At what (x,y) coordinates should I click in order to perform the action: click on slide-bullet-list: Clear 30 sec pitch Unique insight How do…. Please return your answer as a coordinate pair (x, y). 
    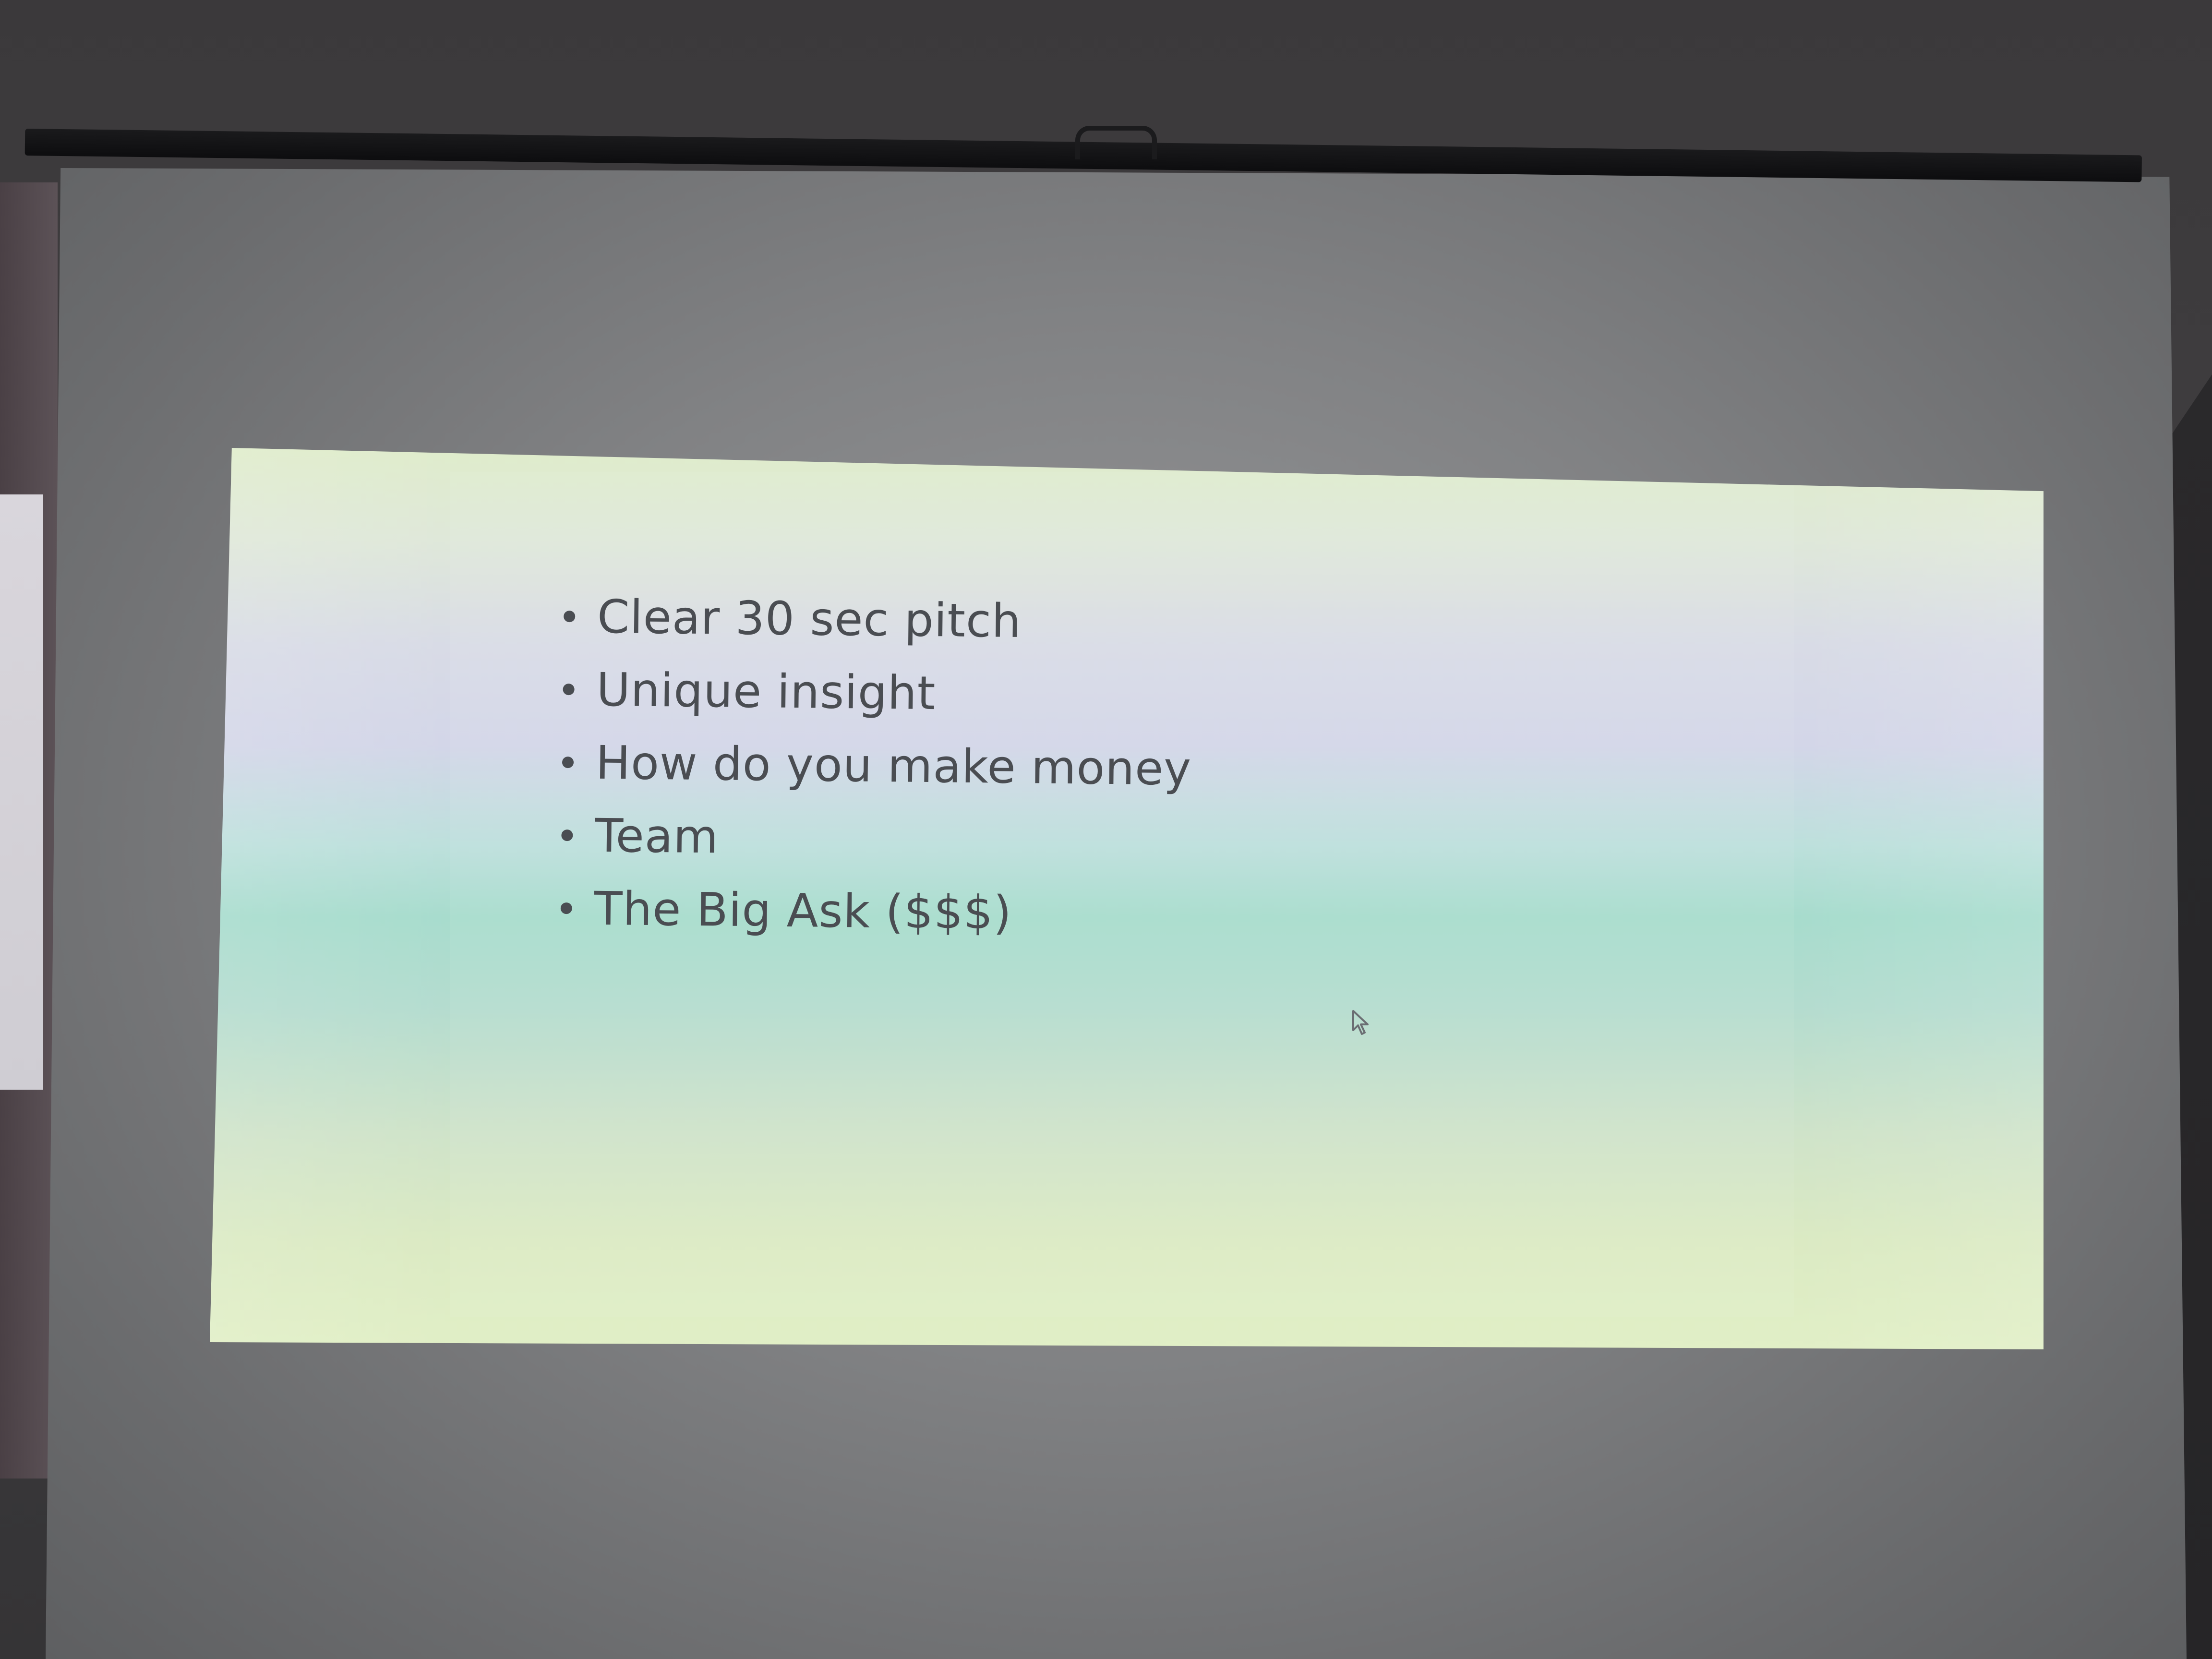
    Looking at the image, I should click on (876, 765).